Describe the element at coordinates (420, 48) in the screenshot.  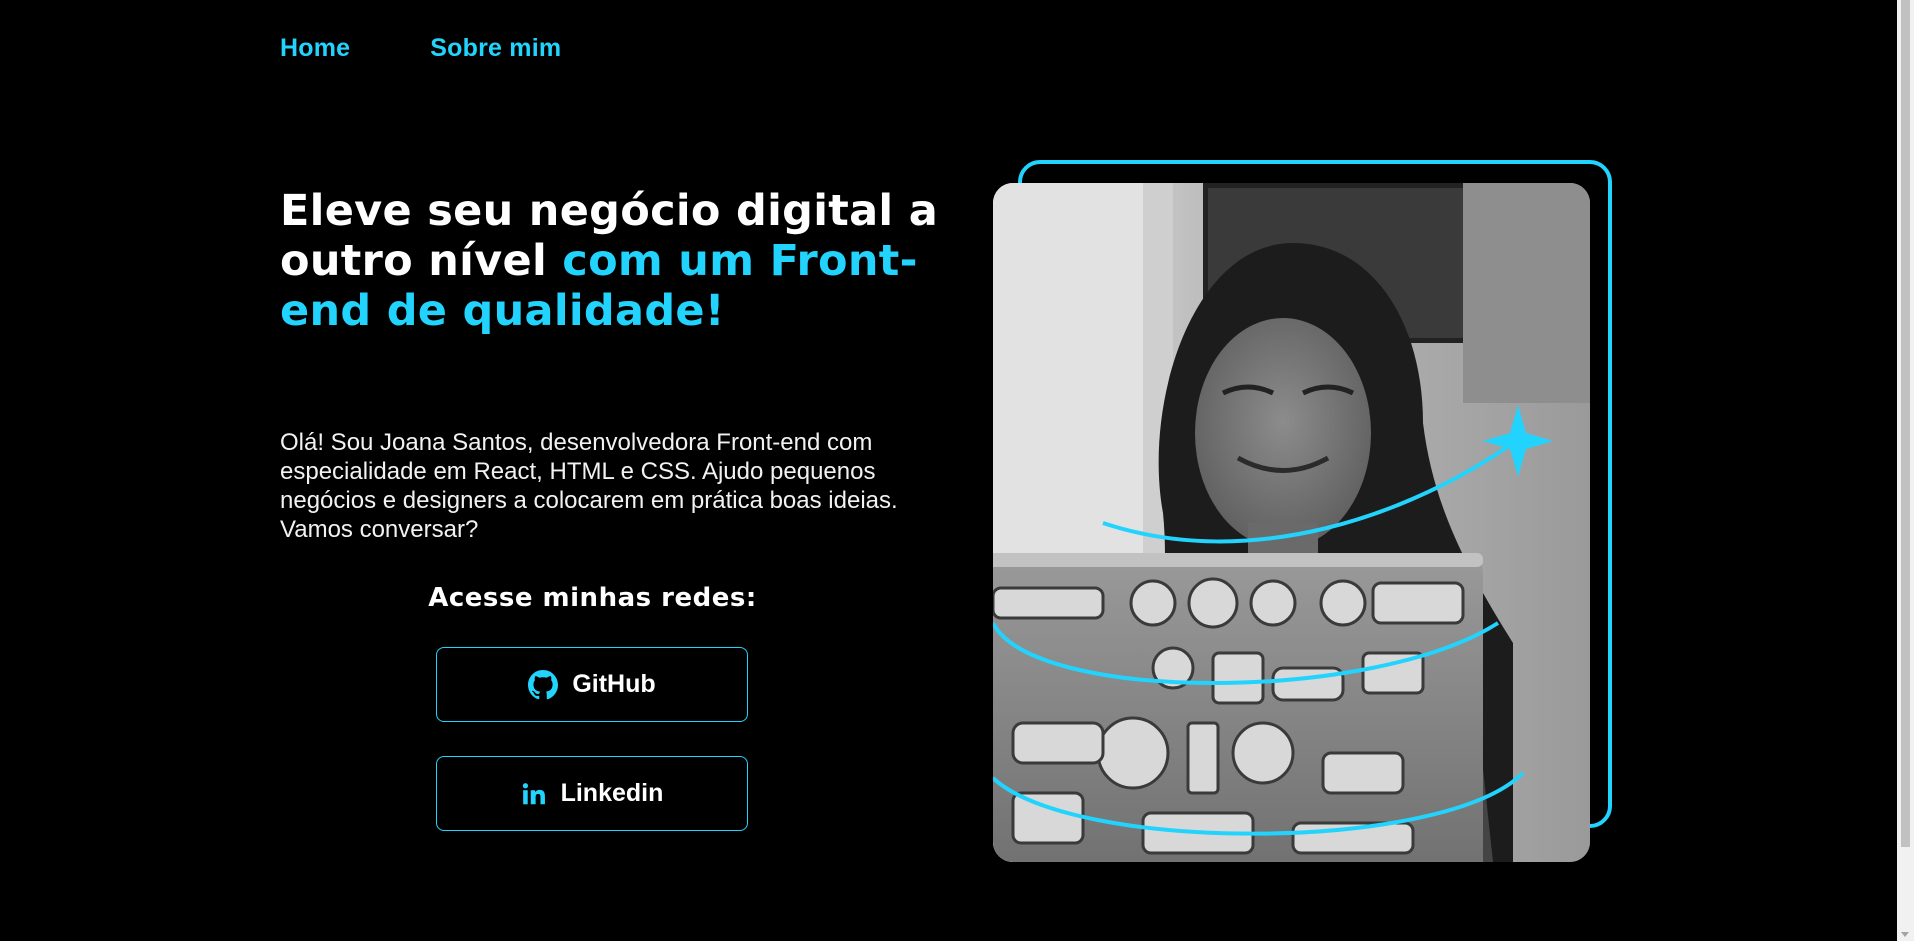
I see `top-nav: Home Sobre mim` at that location.